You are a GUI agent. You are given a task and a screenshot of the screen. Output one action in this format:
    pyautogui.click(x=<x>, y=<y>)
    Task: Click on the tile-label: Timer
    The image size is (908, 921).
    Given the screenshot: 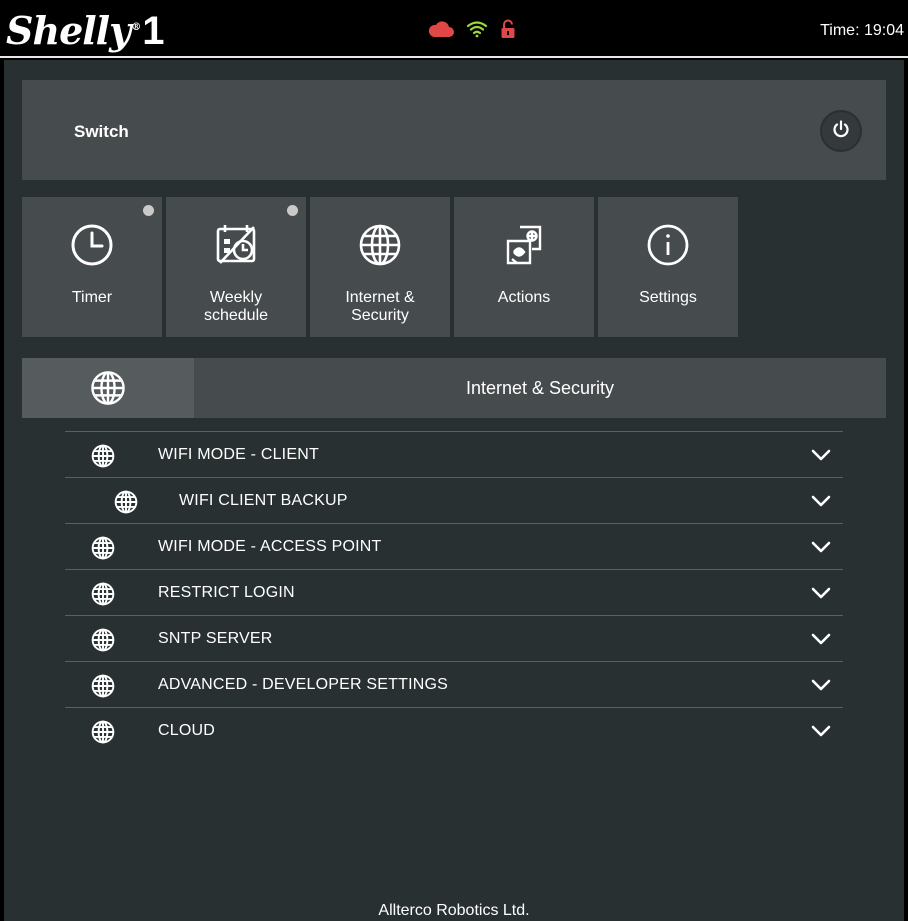 What is the action you would take?
    pyautogui.click(x=92, y=297)
    